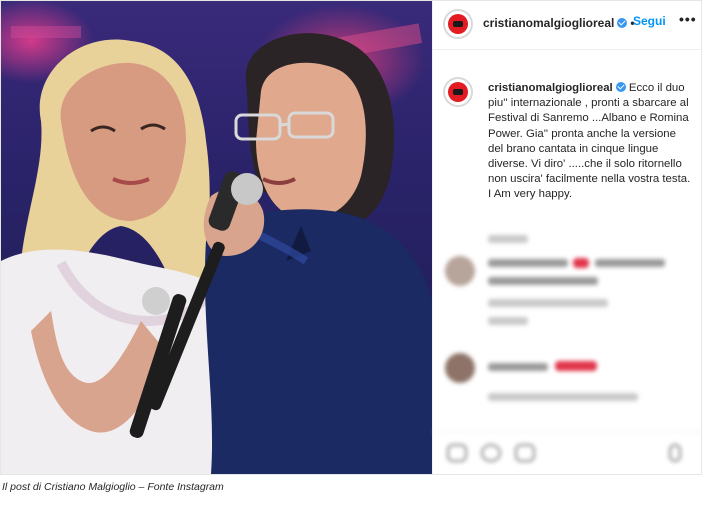 The height and width of the screenshot is (511, 724). What do you see at coordinates (649, 21) in the screenshot?
I see `follow-button: Segui` at bounding box center [649, 21].